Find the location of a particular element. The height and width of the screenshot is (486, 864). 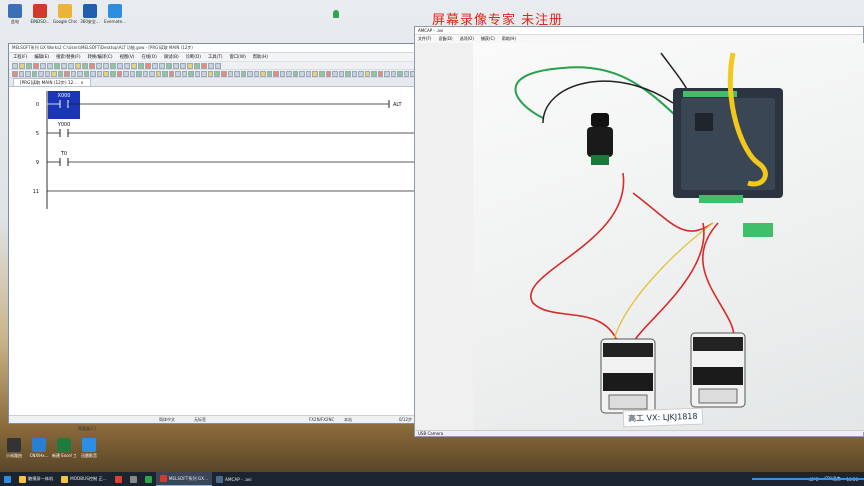

menu-item: 帮助(H) is located at coordinates (260, 57).